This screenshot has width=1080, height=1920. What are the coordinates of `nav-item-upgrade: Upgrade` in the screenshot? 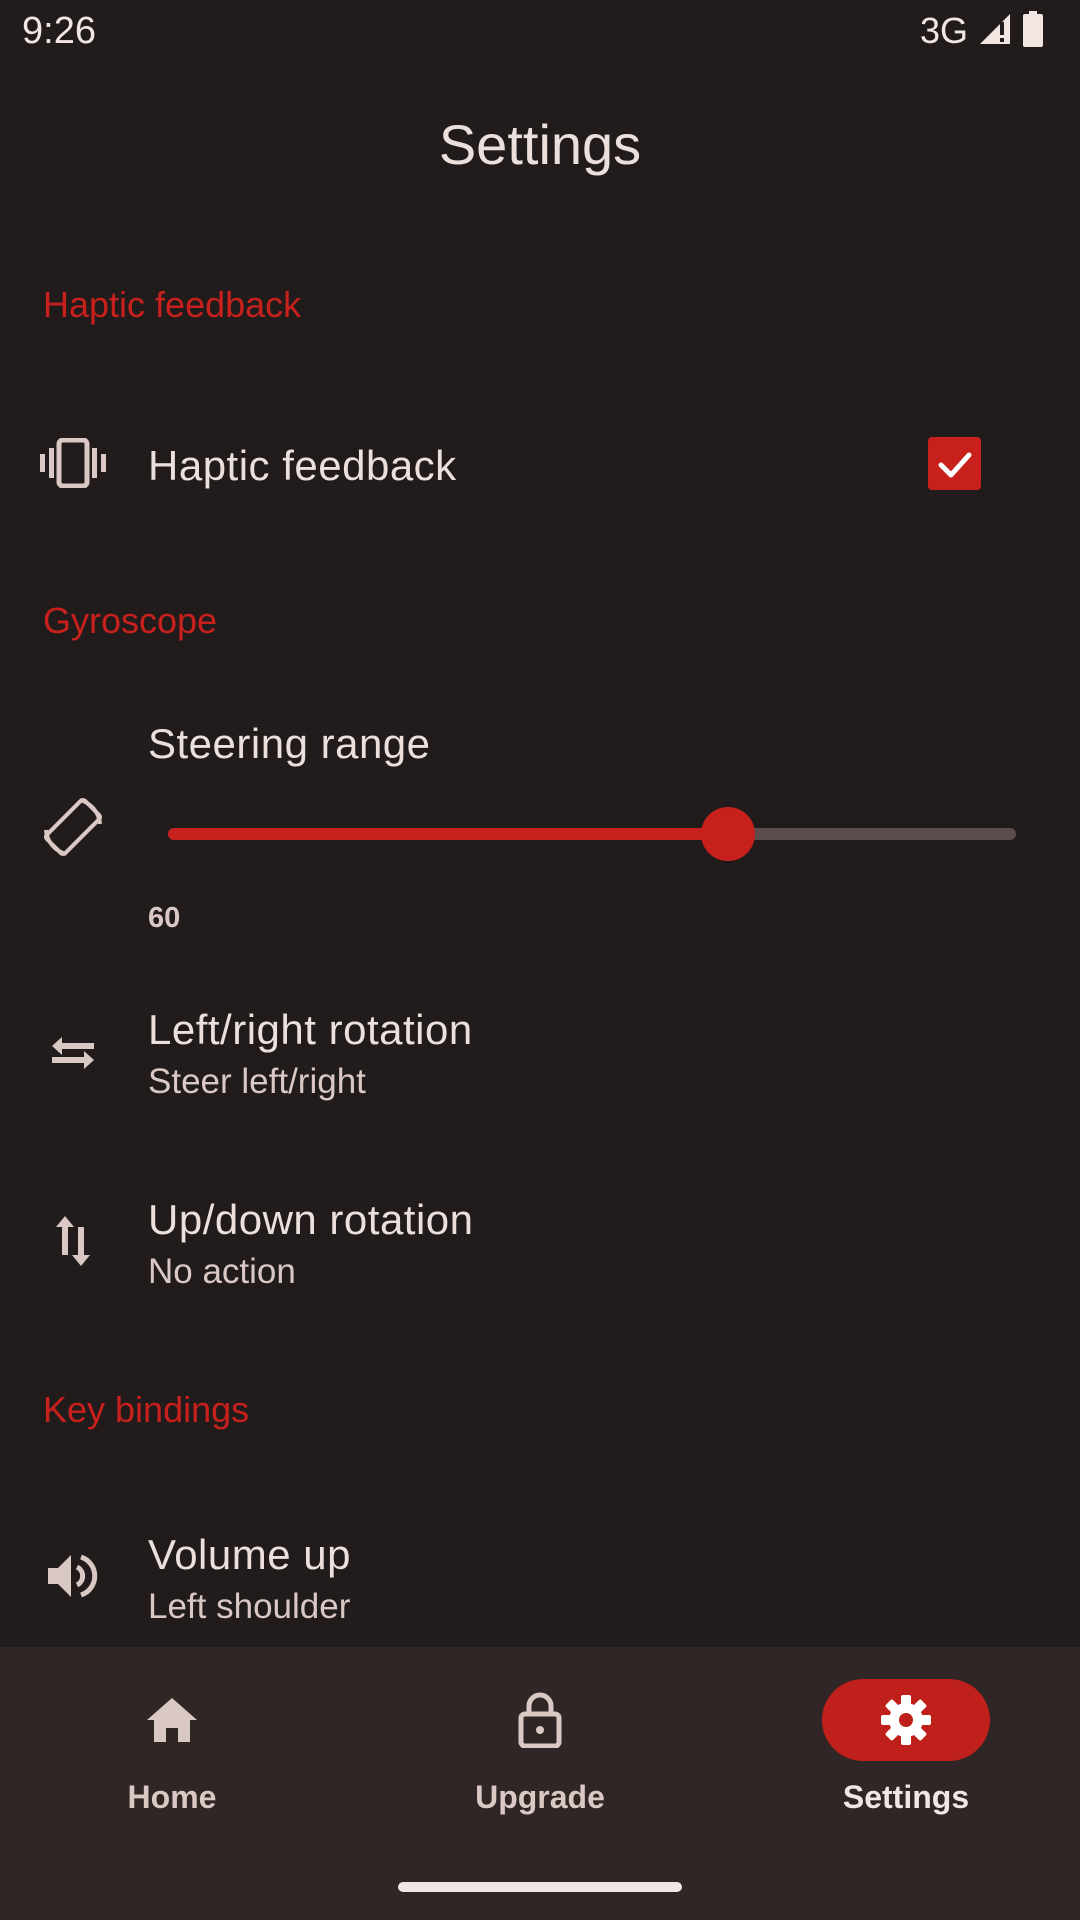 It's located at (540, 1747).